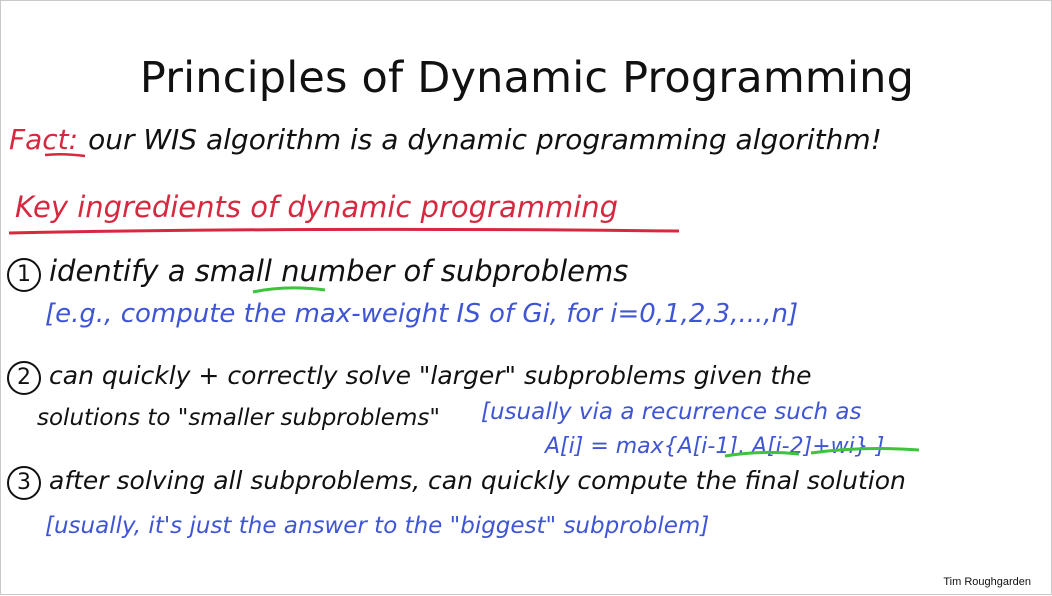  What do you see at coordinates (238, 418) in the screenshot?
I see `point-2-text-continued: solutions to "smaller subproblems"` at bounding box center [238, 418].